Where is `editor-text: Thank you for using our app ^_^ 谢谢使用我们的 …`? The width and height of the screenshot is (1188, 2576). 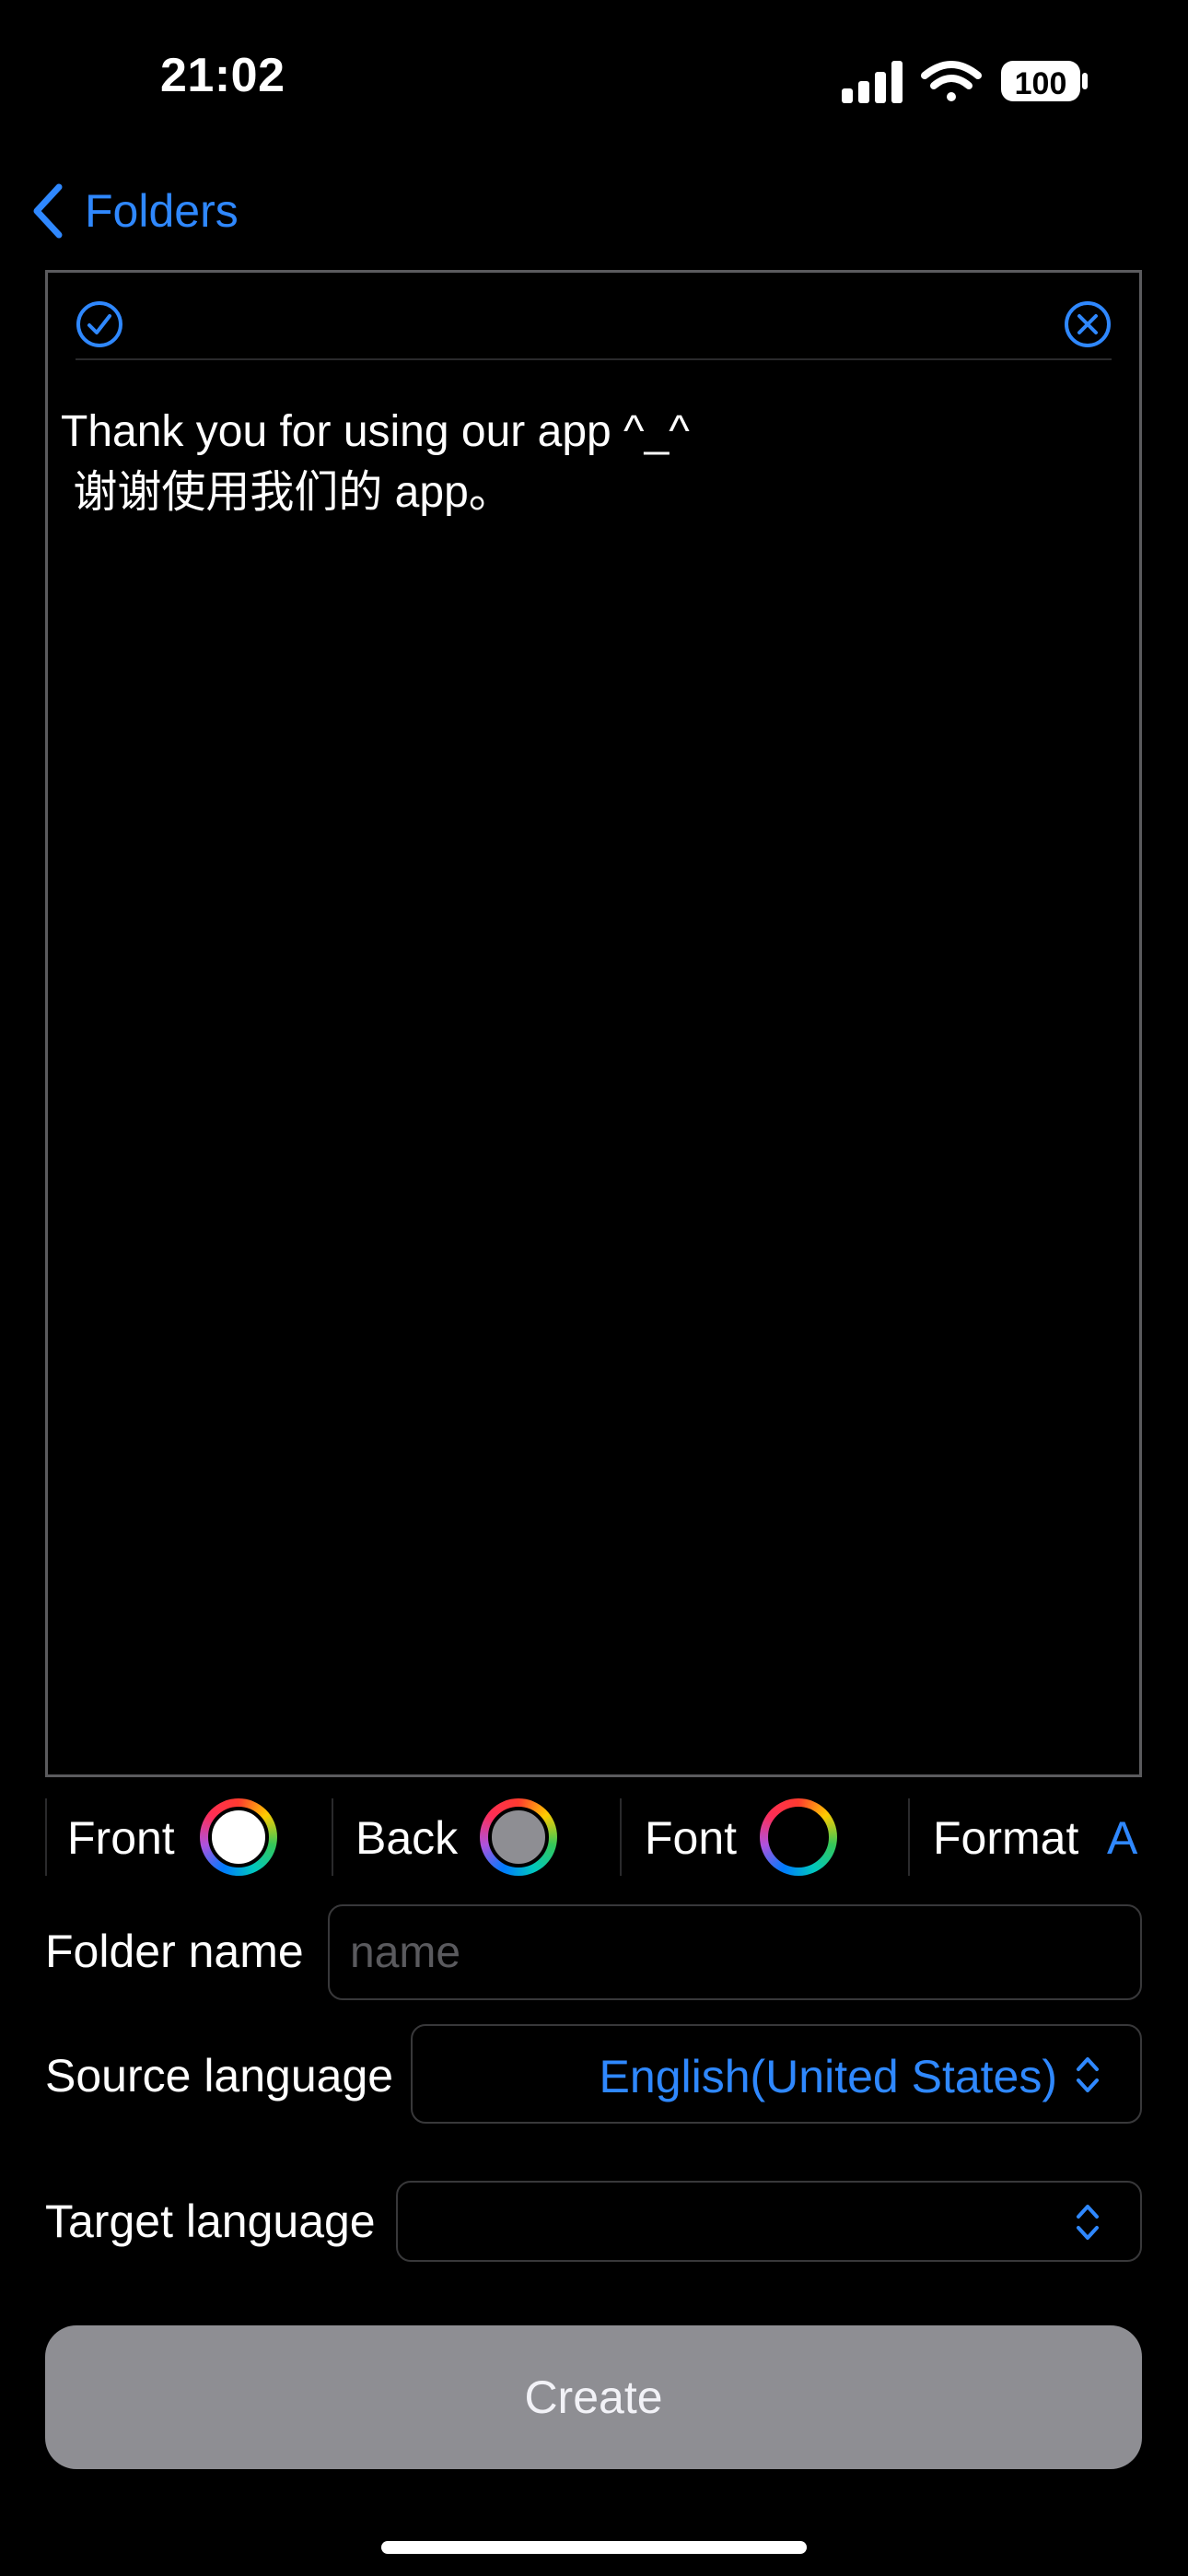
editor-text: Thank you for using our app ^_^ 谢谢使用我们的 … is located at coordinates (591, 462).